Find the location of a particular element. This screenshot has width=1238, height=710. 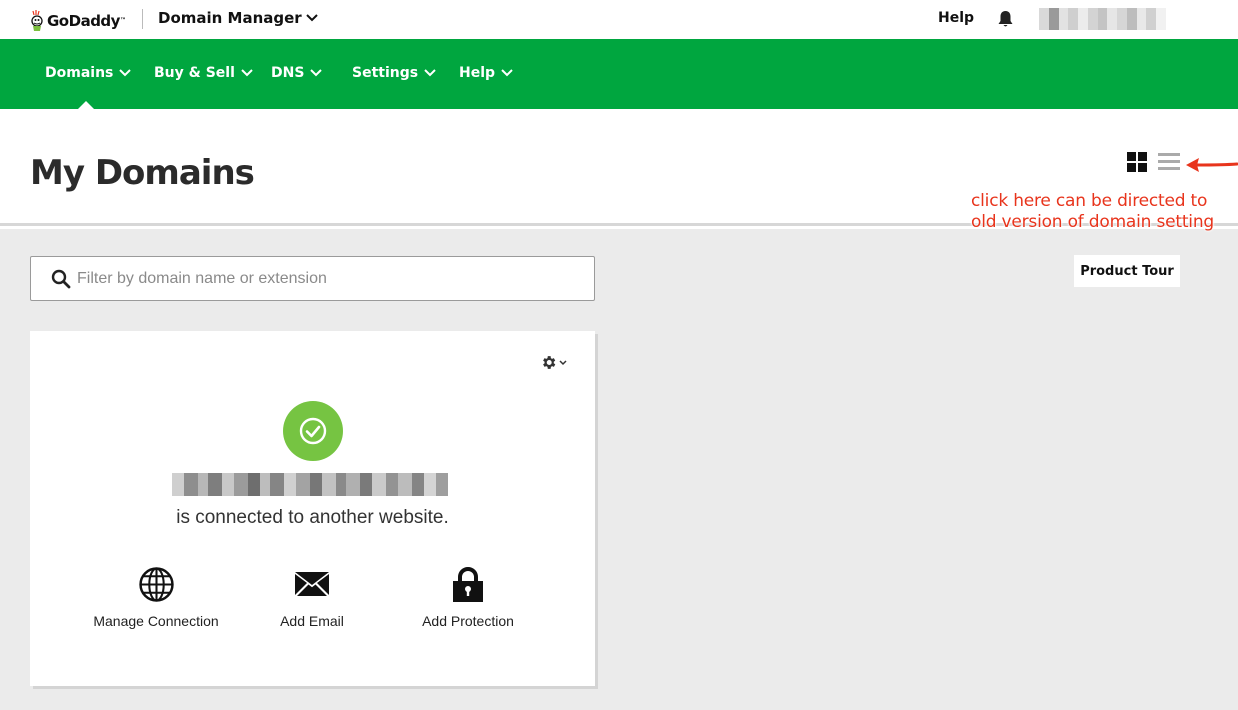

card-settings-menu is located at coordinates (553, 362).